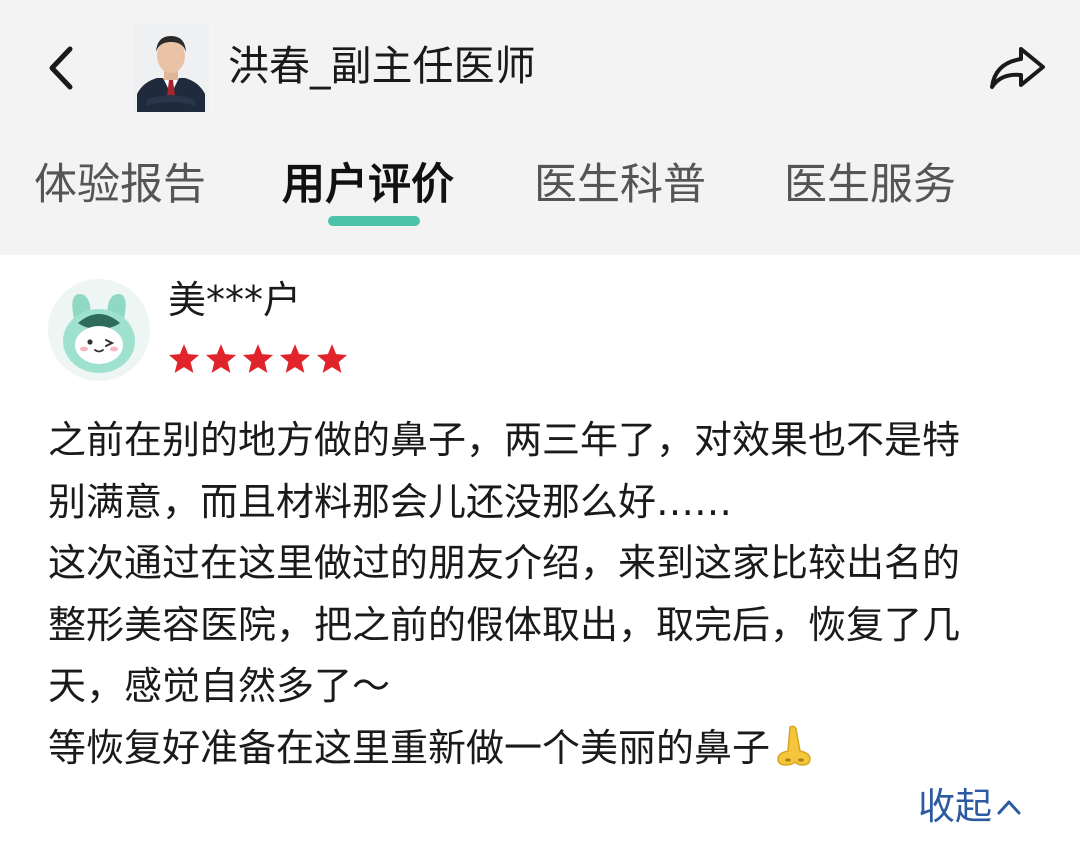 Image resolution: width=1080 pixels, height=846 pixels. Describe the element at coordinates (870, 185) in the screenshot. I see `tab-doctor-services: 医生服务` at that location.